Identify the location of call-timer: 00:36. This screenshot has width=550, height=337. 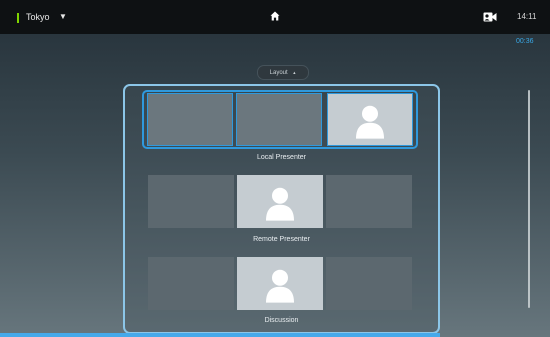
(525, 41).